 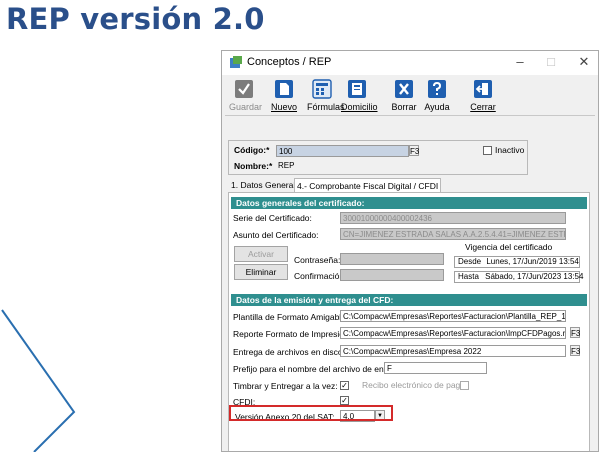 What do you see at coordinates (357, 89) in the screenshot?
I see `address-book-icon` at bounding box center [357, 89].